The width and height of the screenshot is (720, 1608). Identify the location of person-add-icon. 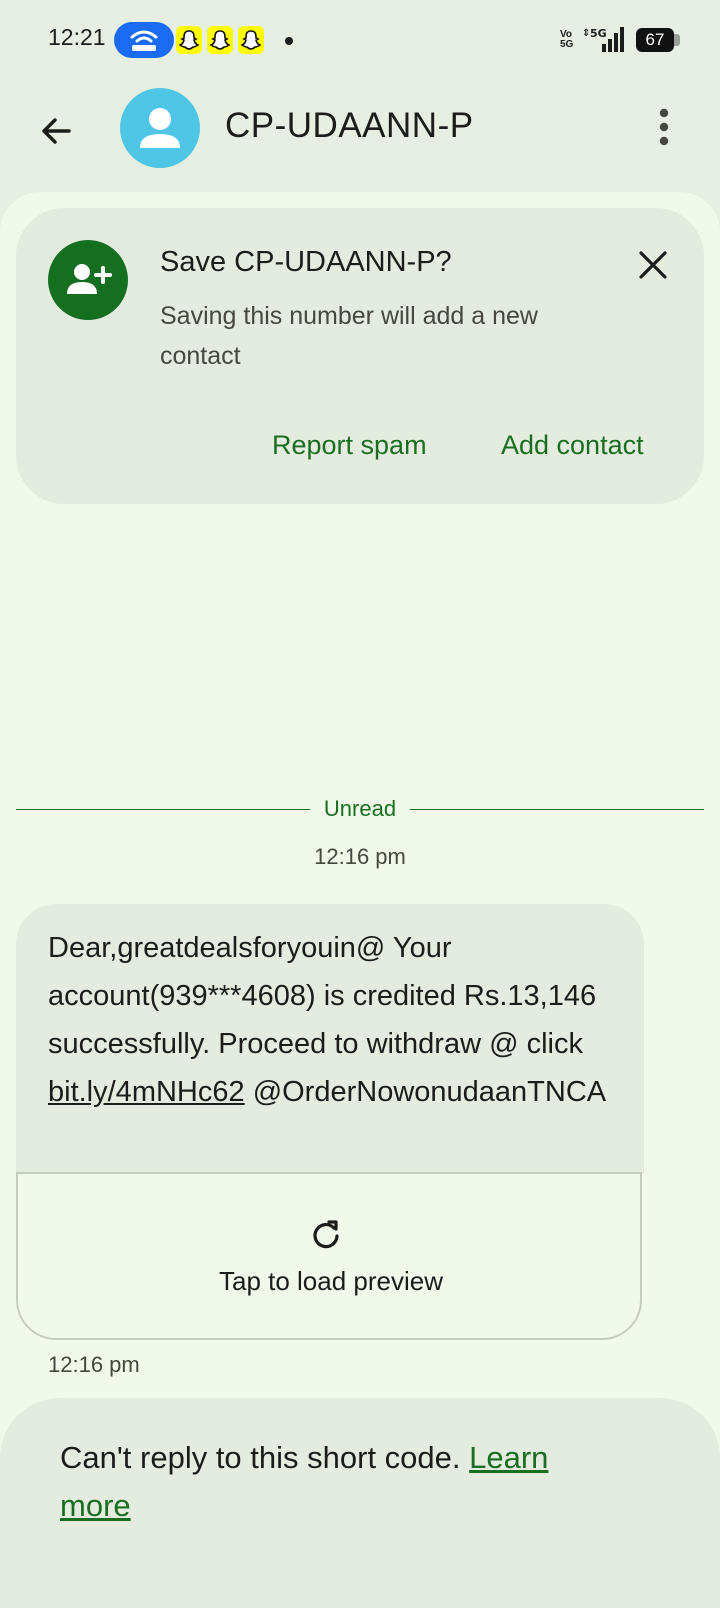
(89, 279).